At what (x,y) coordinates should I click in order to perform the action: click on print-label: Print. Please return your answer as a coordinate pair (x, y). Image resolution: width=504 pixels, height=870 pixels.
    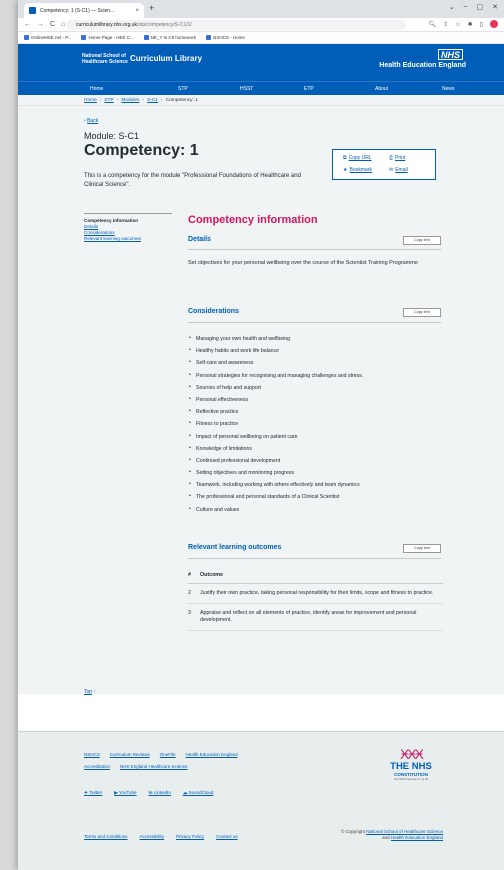
    Looking at the image, I should click on (400, 158).